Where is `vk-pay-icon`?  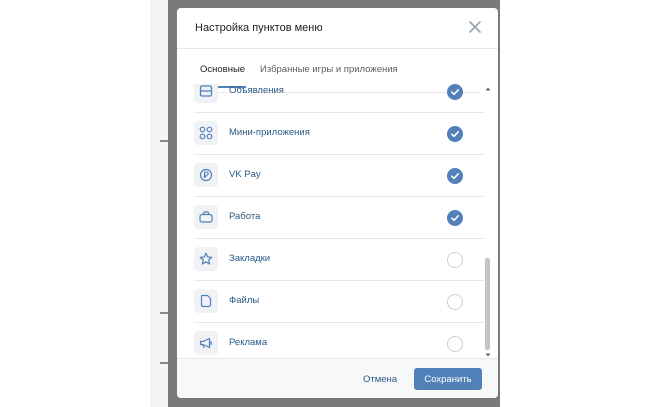
vk-pay-icon is located at coordinates (206, 175).